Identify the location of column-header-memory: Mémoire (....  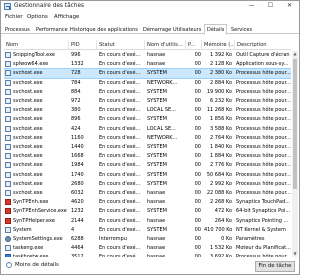
(218, 45).